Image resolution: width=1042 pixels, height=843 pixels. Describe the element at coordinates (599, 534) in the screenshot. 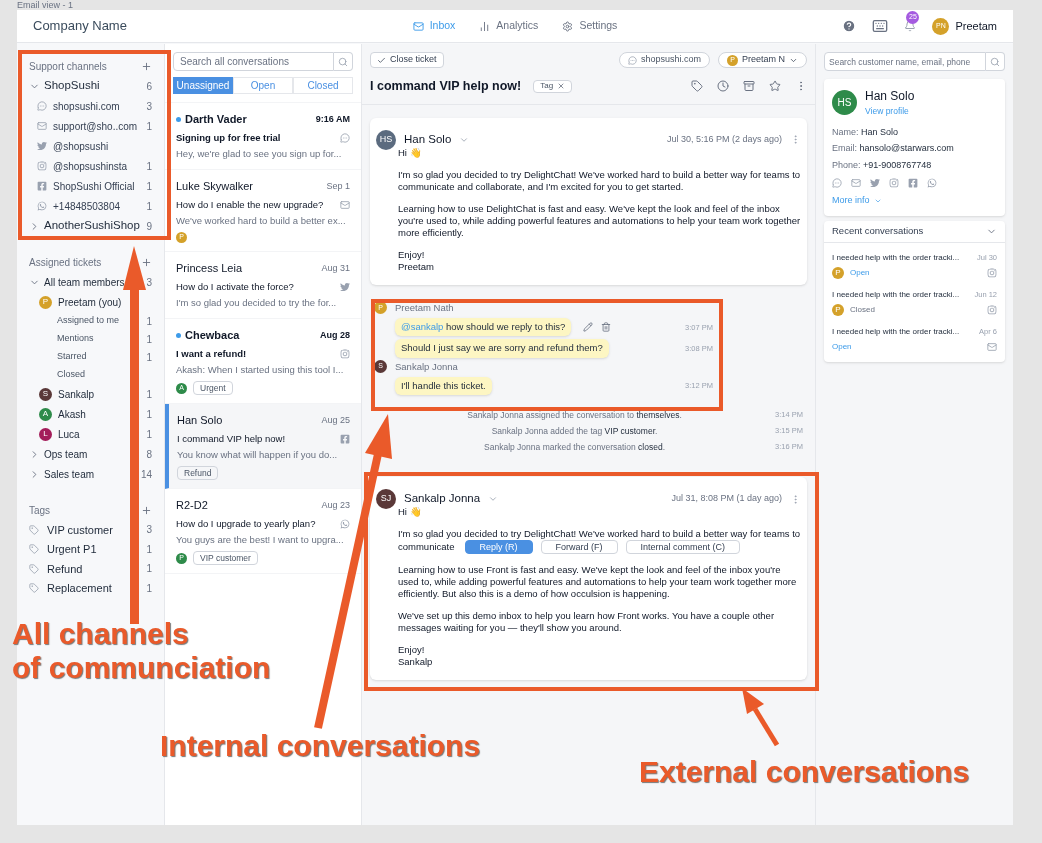

I see `email-paragraph: I'm so glad you decided to try DelightChat! We've worked hard to build a better way for teams to` at that location.